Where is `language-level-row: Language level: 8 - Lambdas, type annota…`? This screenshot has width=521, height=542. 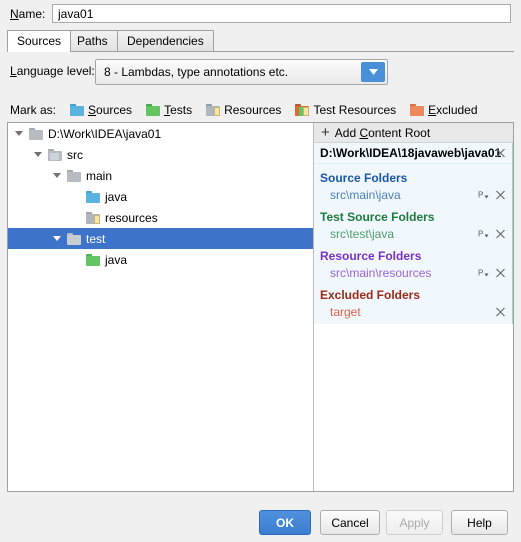 language-level-row: Language level: 8 - Lambdas, type annota… is located at coordinates (260, 73).